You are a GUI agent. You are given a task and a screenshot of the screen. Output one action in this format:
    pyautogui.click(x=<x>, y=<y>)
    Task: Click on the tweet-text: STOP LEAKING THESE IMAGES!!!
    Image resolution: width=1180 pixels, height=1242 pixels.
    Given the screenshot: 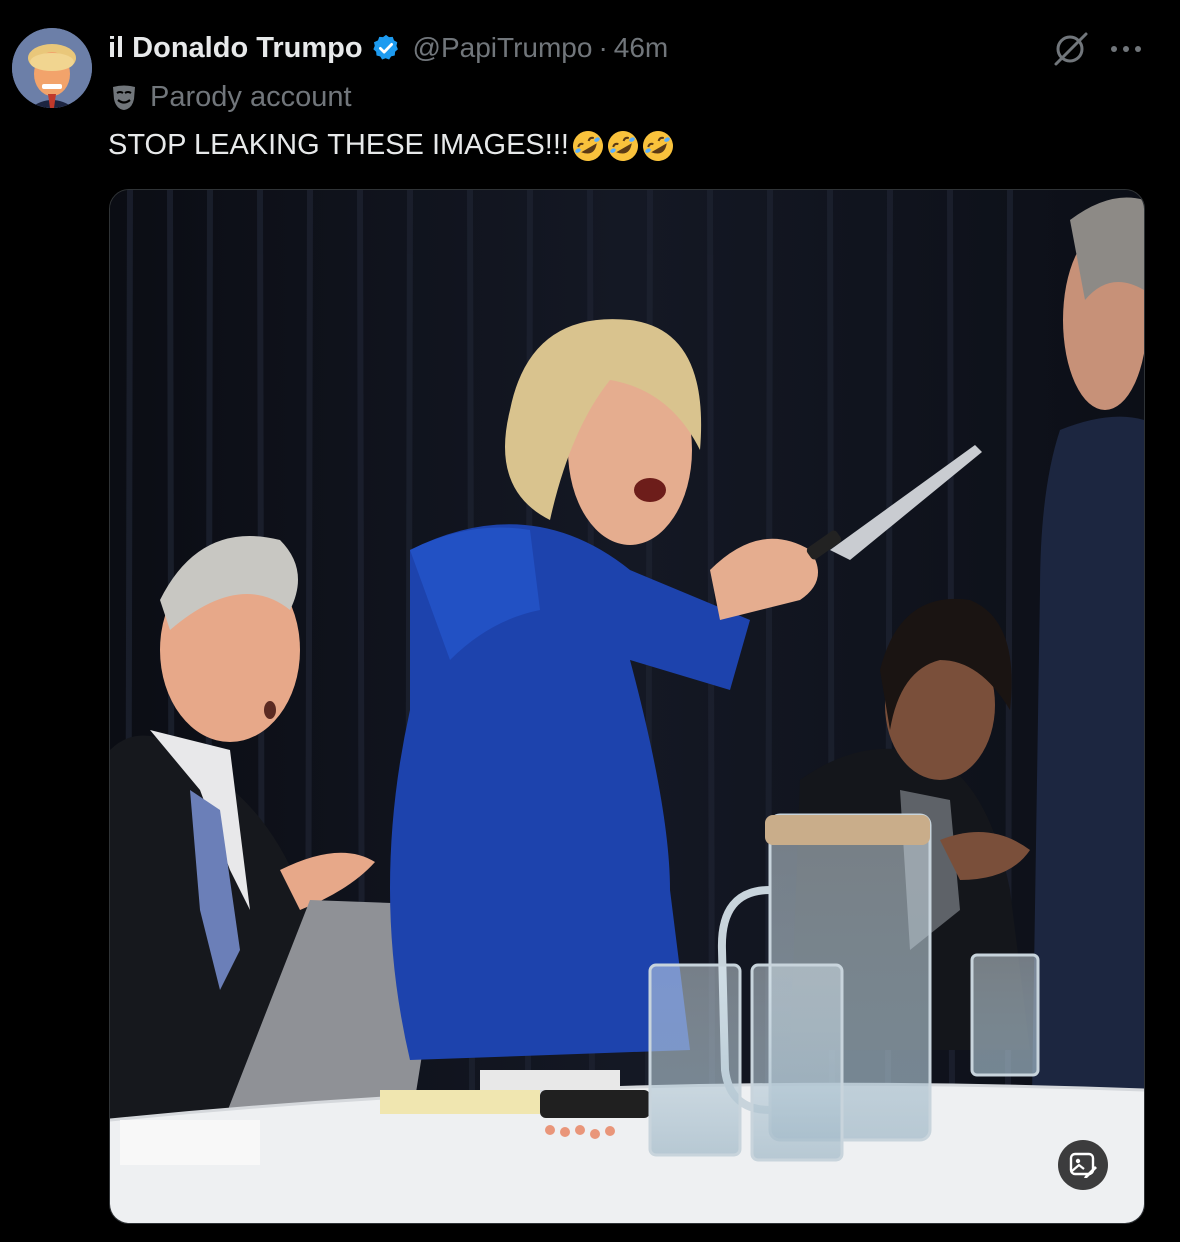 What is the action you would take?
    pyautogui.click(x=392, y=145)
    